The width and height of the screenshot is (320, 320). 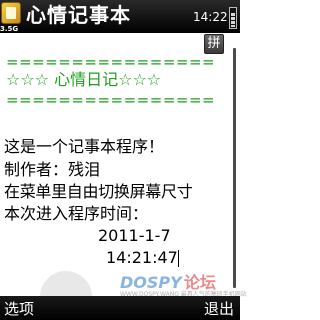 What do you see at coordinates (78, 15) in the screenshot?
I see `app-title: 心情记事本` at bounding box center [78, 15].